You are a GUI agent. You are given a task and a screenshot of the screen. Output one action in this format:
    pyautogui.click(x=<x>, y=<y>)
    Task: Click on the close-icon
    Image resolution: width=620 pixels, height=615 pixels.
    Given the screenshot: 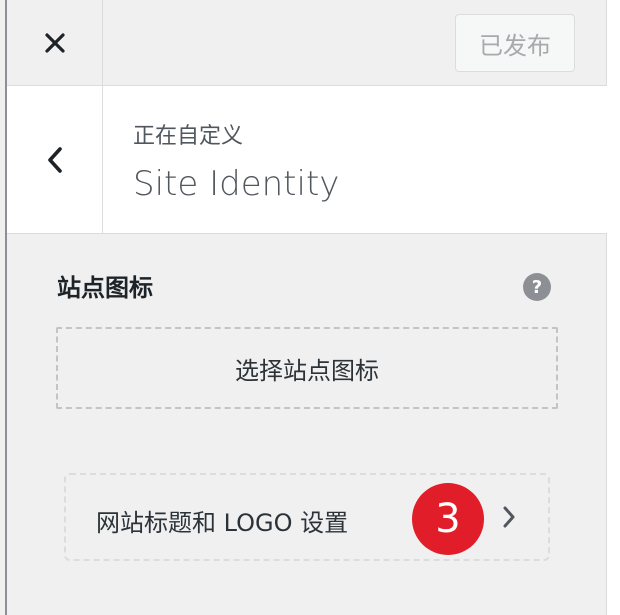 What is the action you would take?
    pyautogui.click(x=54, y=42)
    